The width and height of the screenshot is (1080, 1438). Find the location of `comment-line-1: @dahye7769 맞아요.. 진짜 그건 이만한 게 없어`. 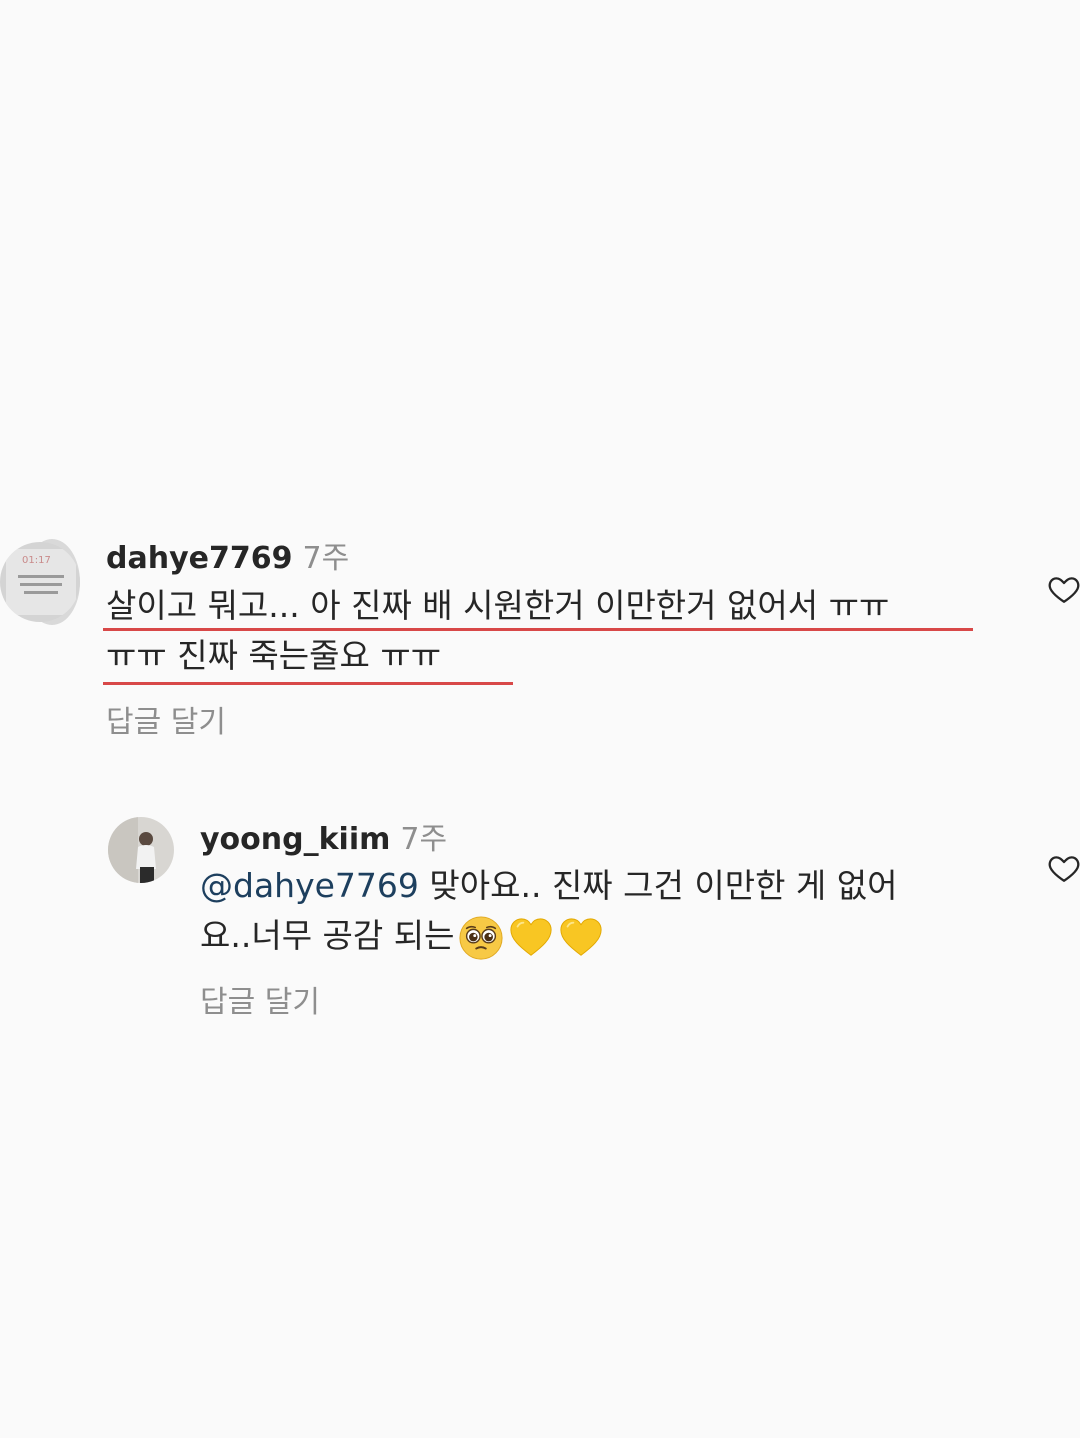

comment-line-1: @dahye7769 맞아요.. 진짜 그건 이만한 게 없어 is located at coordinates (549, 886).